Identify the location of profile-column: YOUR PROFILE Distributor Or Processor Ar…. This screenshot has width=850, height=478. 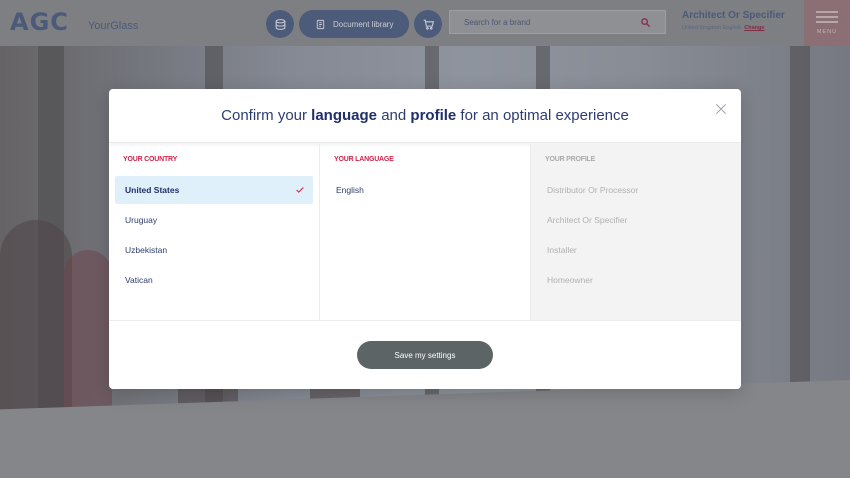
(636, 232).